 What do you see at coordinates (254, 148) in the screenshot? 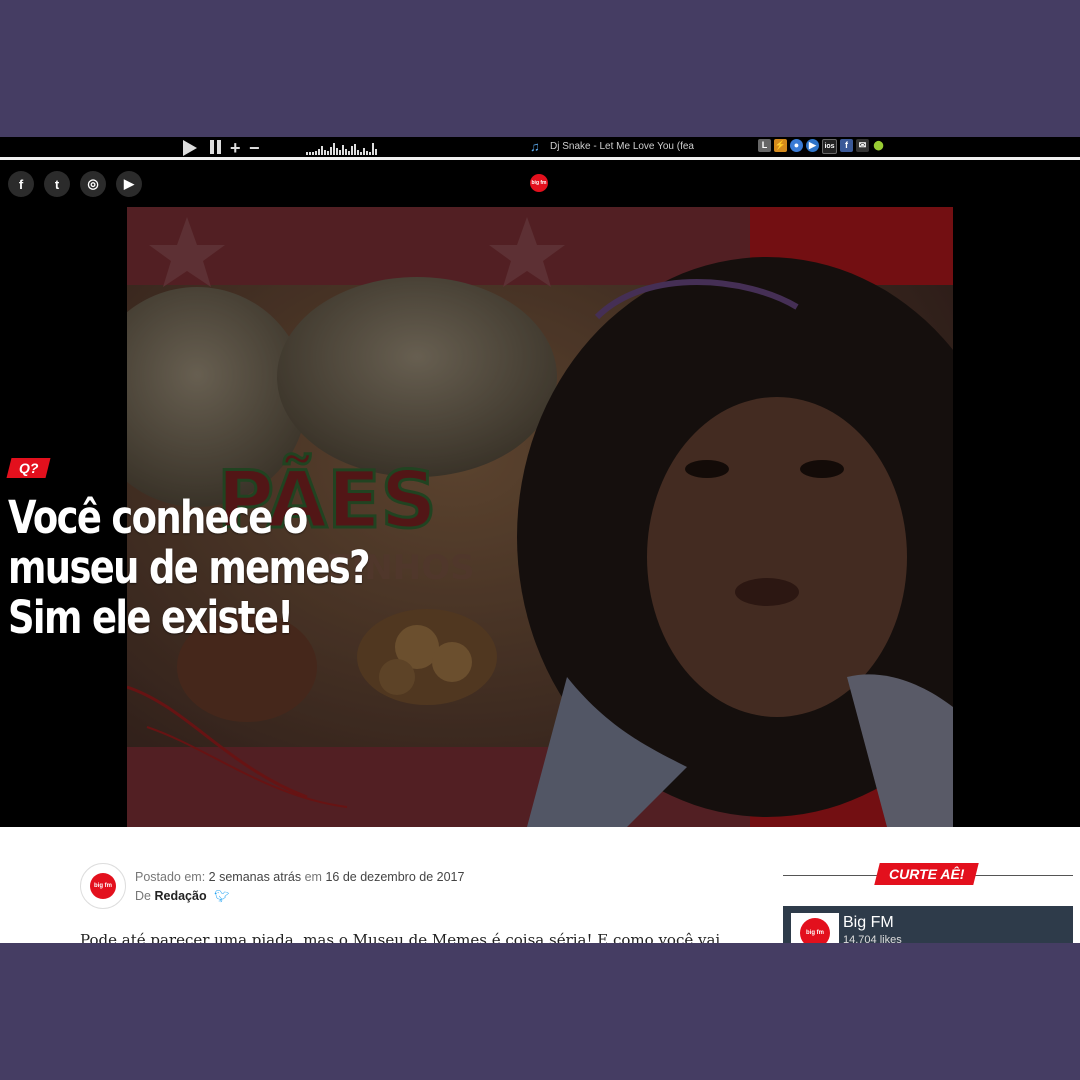
I see `volume-down-button: −` at bounding box center [254, 148].